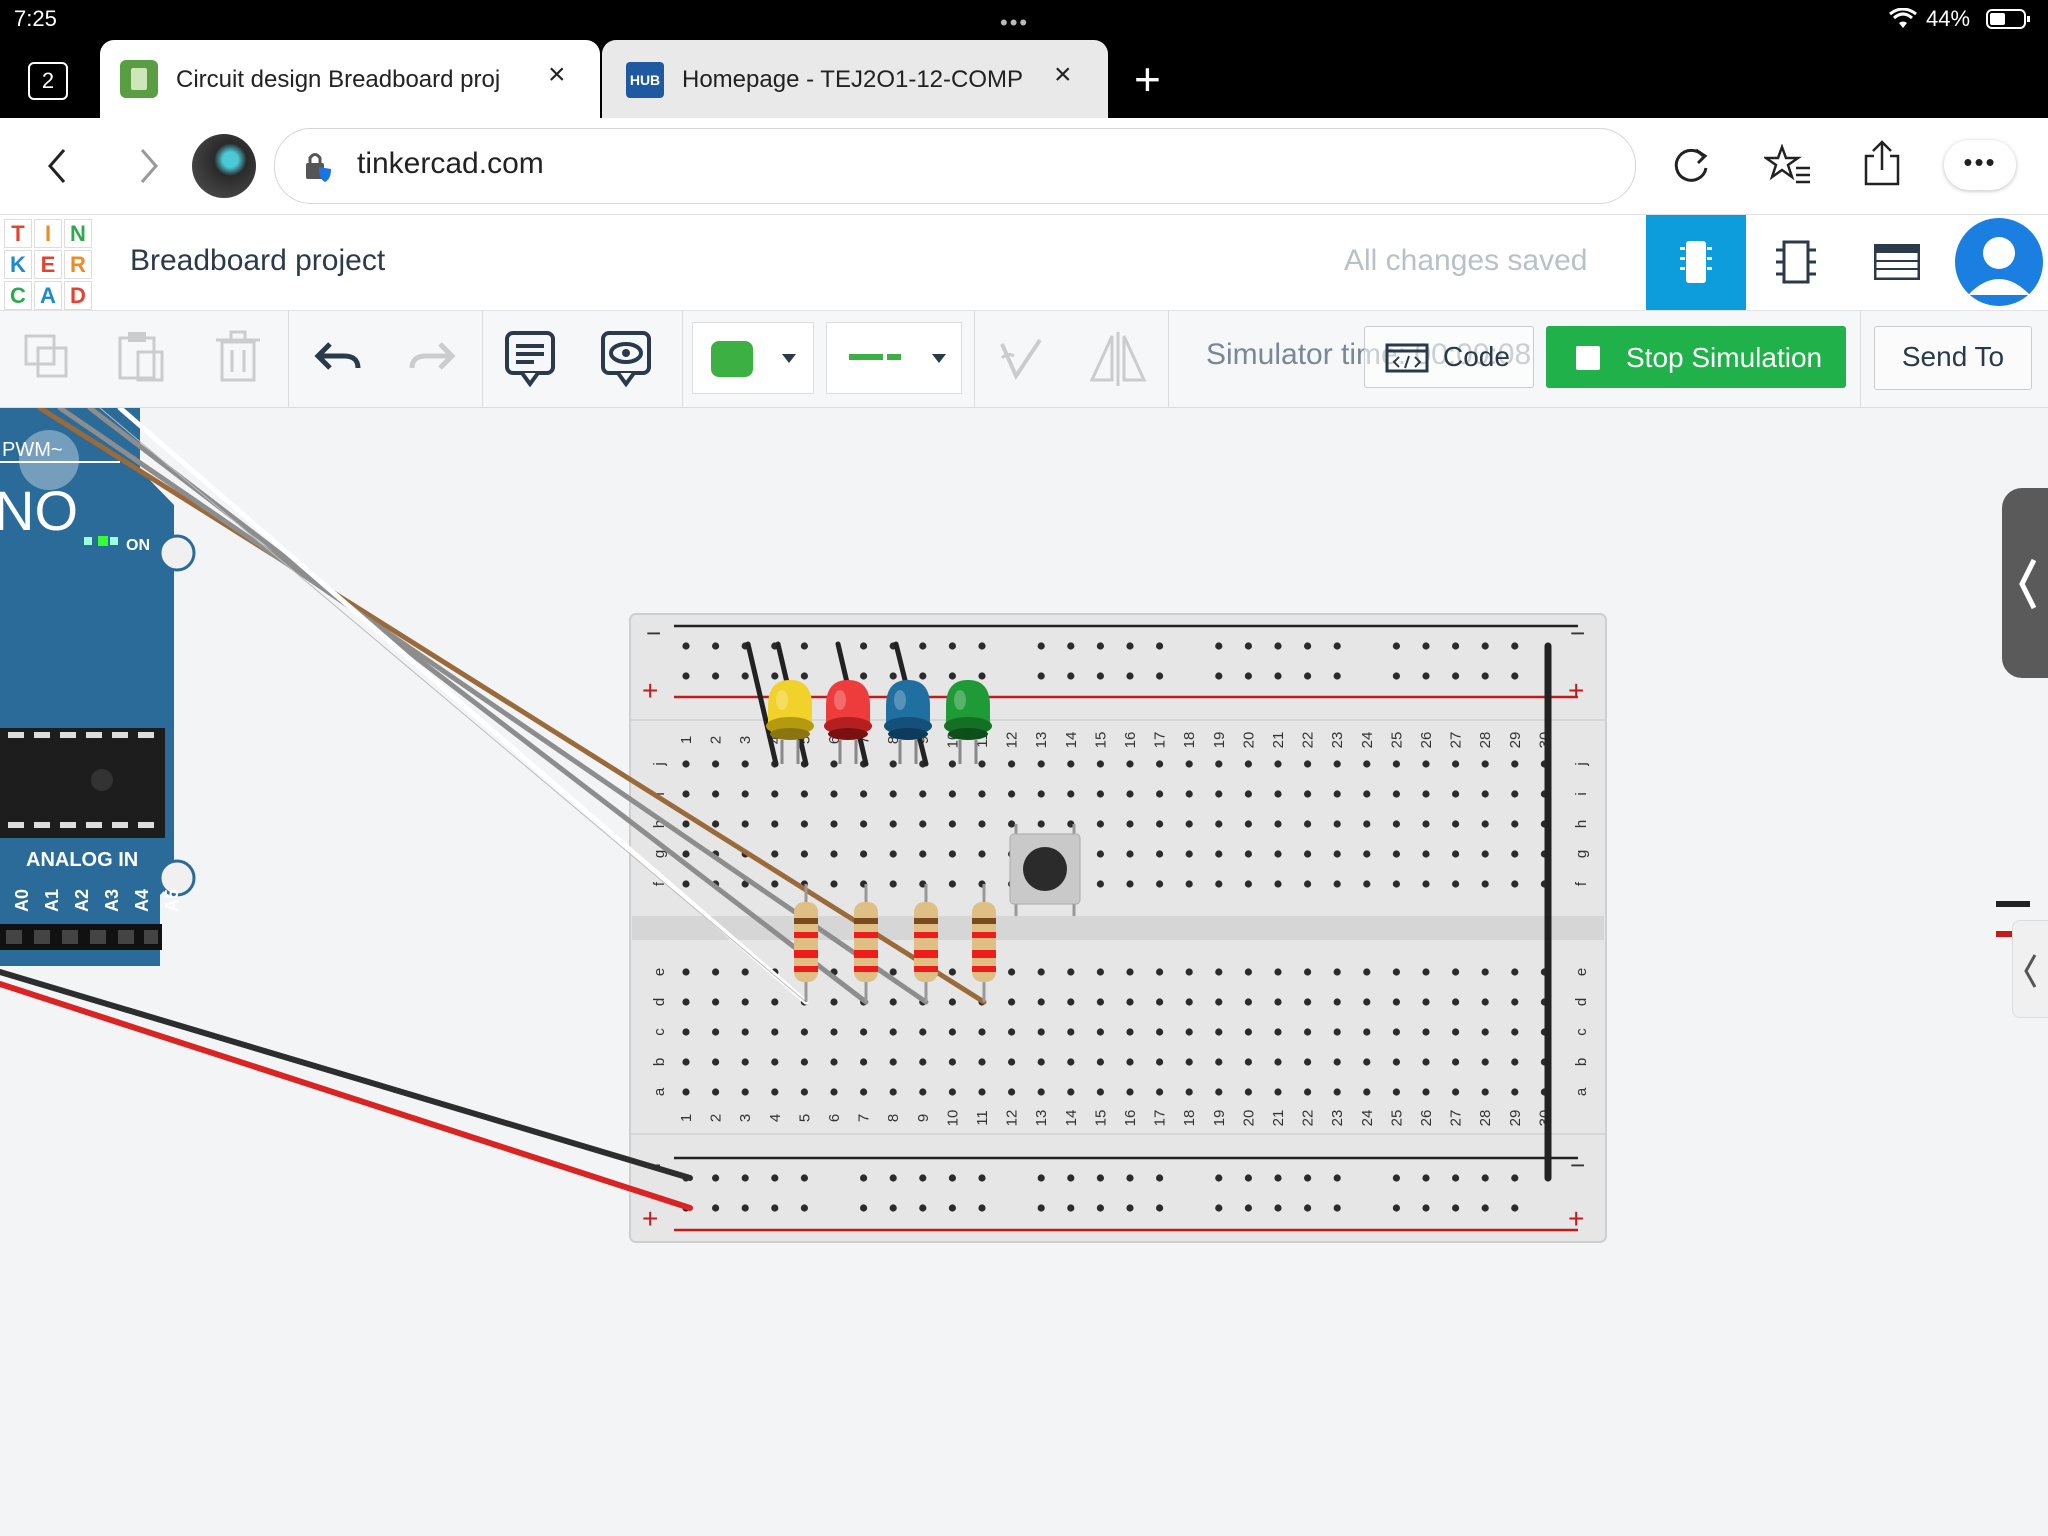  What do you see at coordinates (894, 358) in the screenshot?
I see `wire-type-picker` at bounding box center [894, 358].